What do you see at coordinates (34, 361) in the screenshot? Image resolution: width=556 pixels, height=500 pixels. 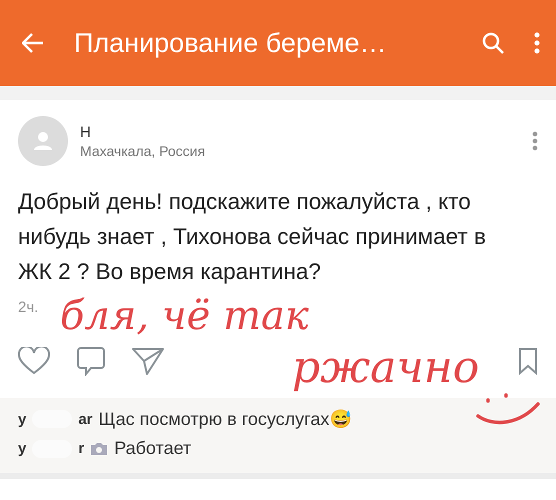 I see `like-icon` at bounding box center [34, 361].